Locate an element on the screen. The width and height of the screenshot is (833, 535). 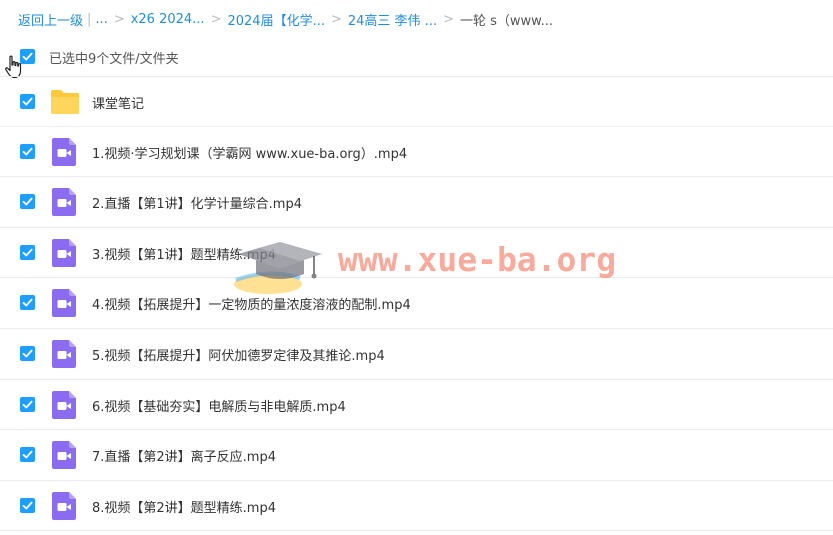
folder-icon is located at coordinates (65, 102).